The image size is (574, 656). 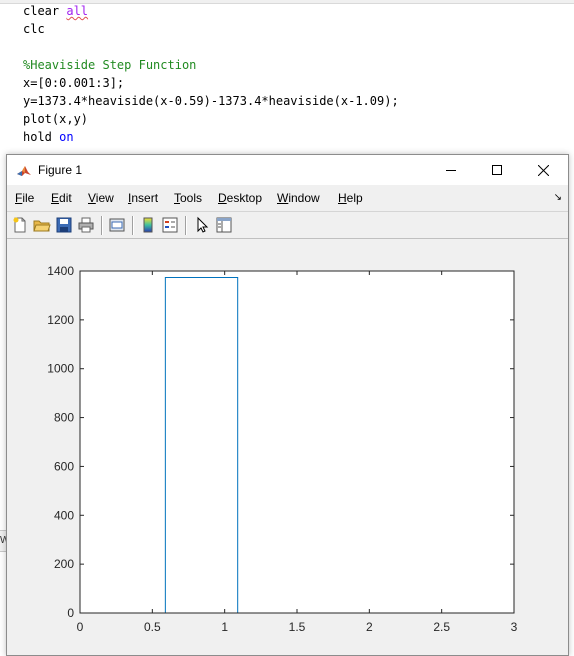 I want to click on y-tick-label: 600, so click(x=64, y=466).